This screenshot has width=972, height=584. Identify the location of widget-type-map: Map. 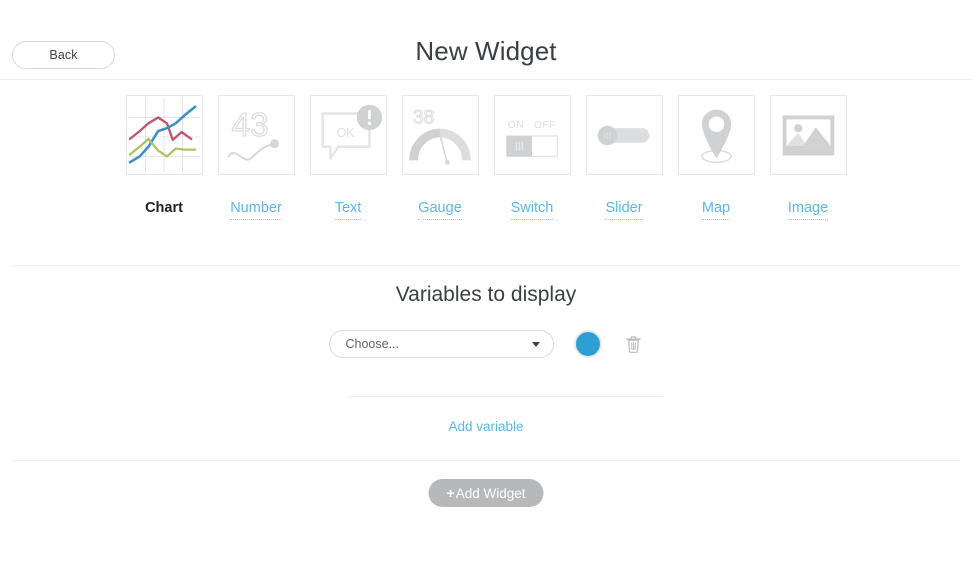
(716, 157).